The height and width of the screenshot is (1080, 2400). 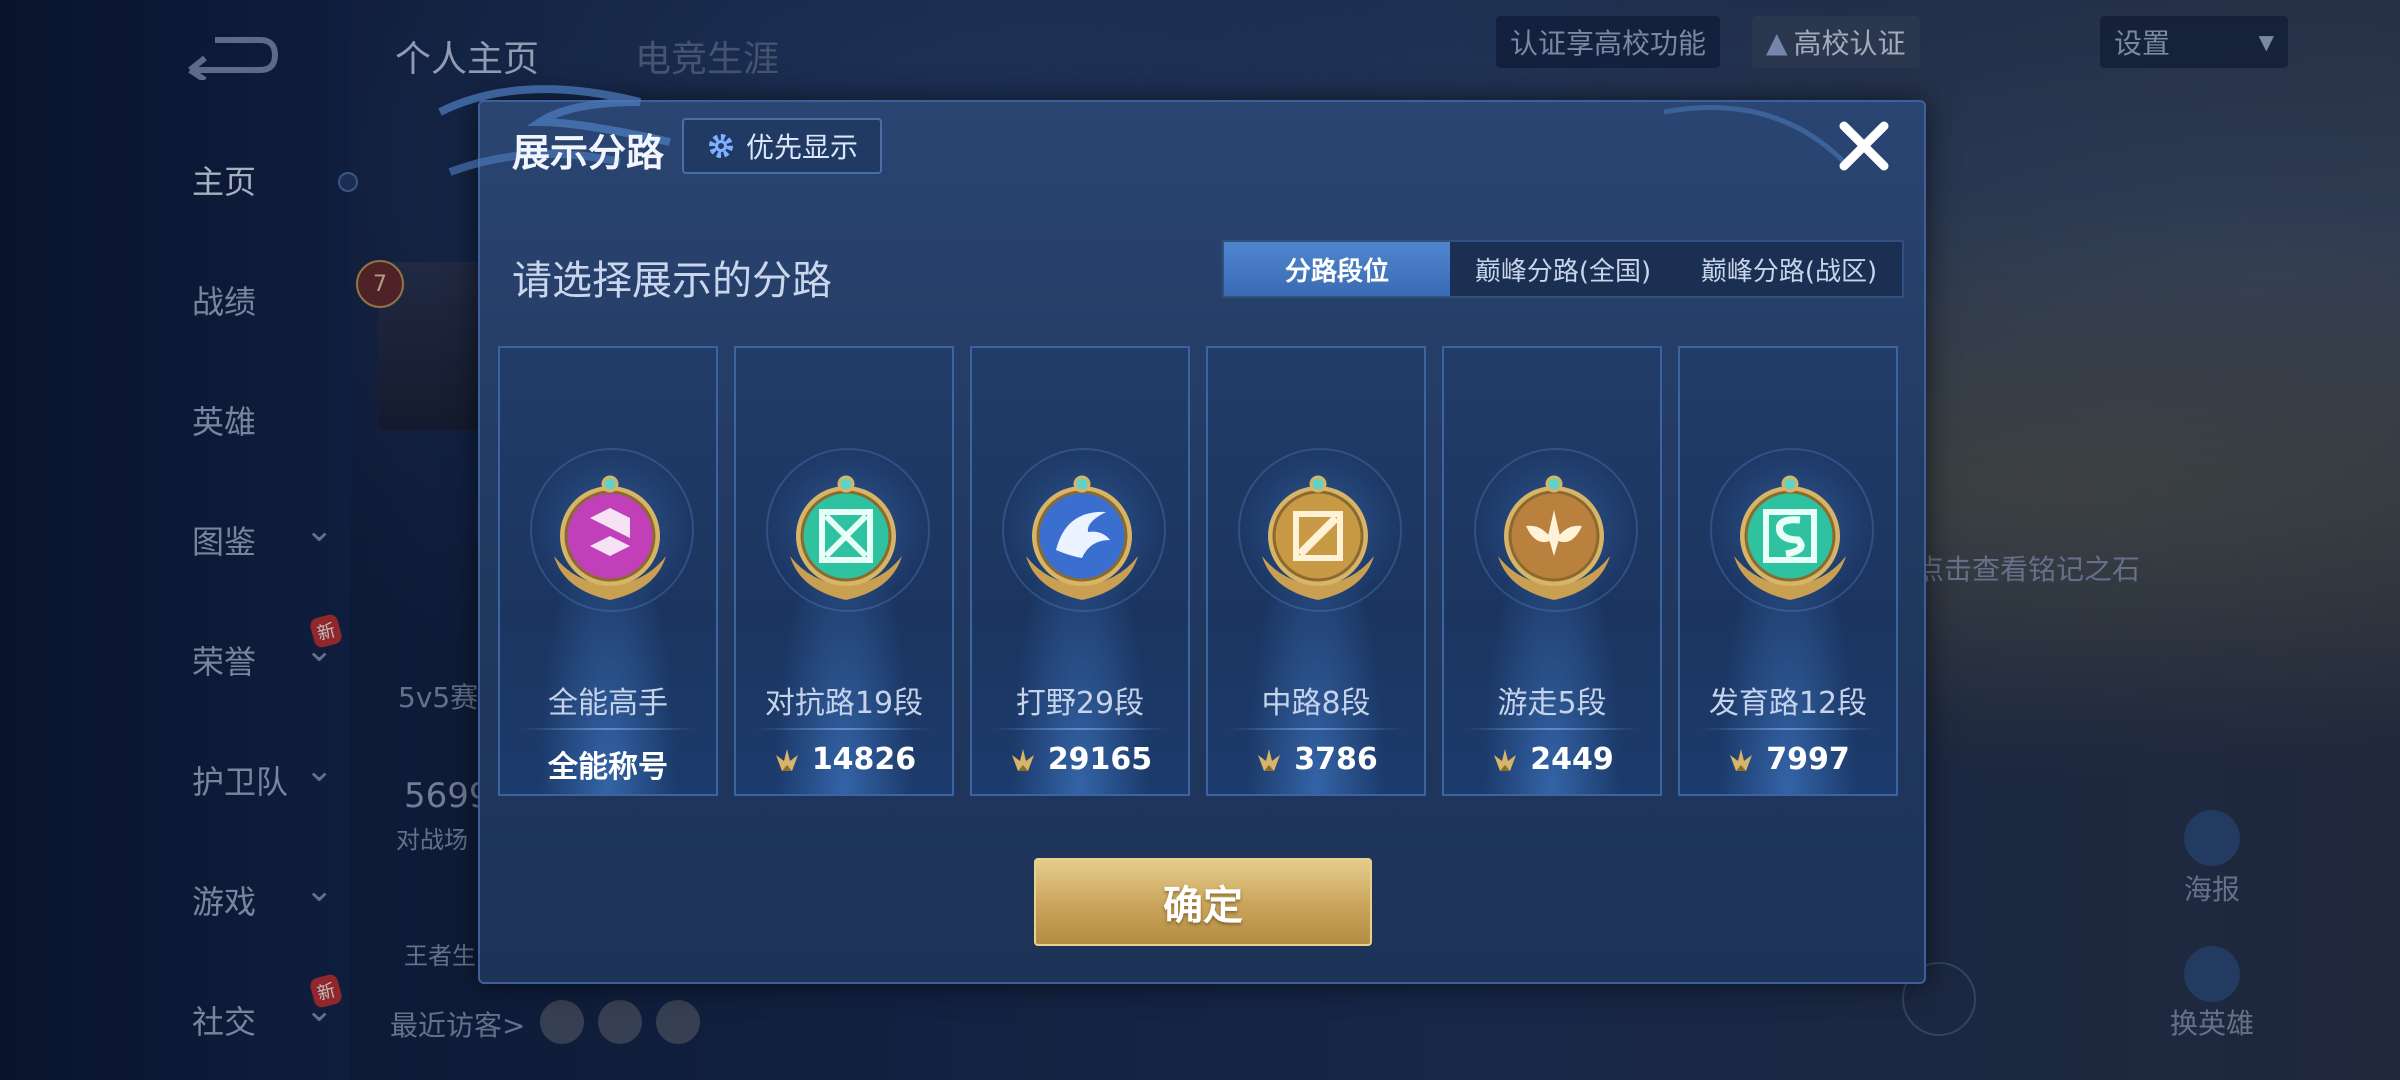 What do you see at coordinates (1100, 759) in the screenshot?
I see `lane-score-value: 29165` at bounding box center [1100, 759].